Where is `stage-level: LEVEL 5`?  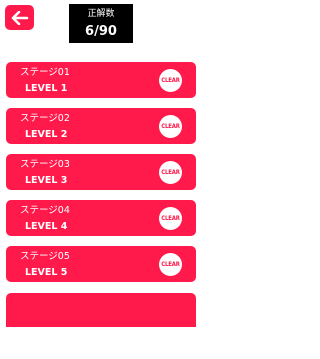
stage-level: LEVEL 5 is located at coordinates (46, 272).